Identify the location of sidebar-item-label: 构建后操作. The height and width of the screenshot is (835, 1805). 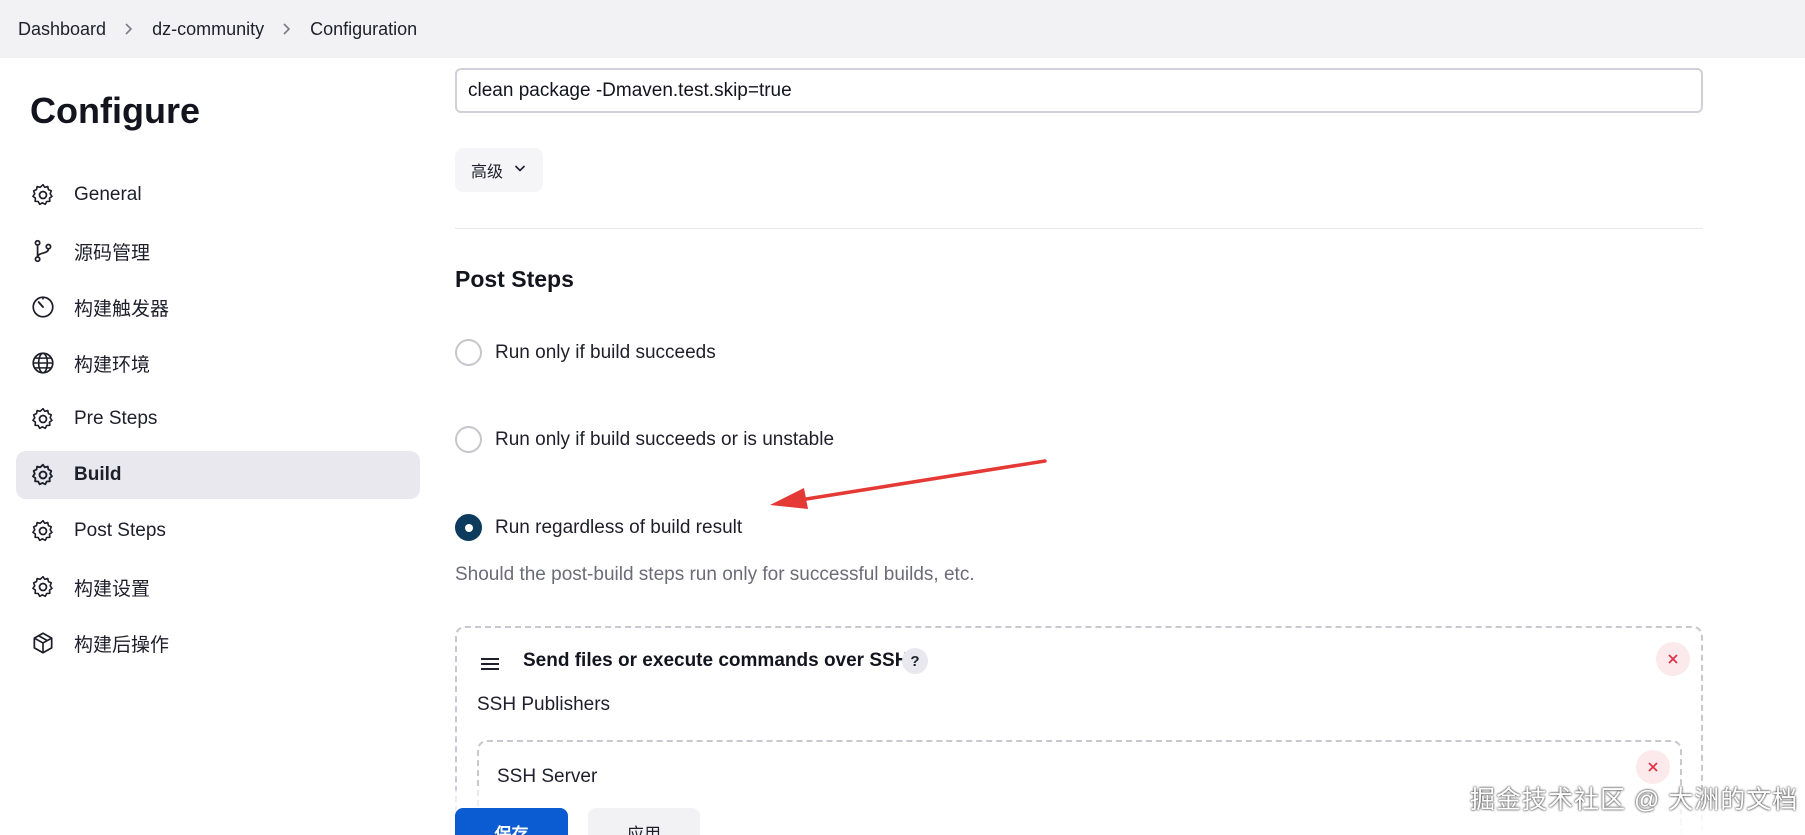
(122, 645).